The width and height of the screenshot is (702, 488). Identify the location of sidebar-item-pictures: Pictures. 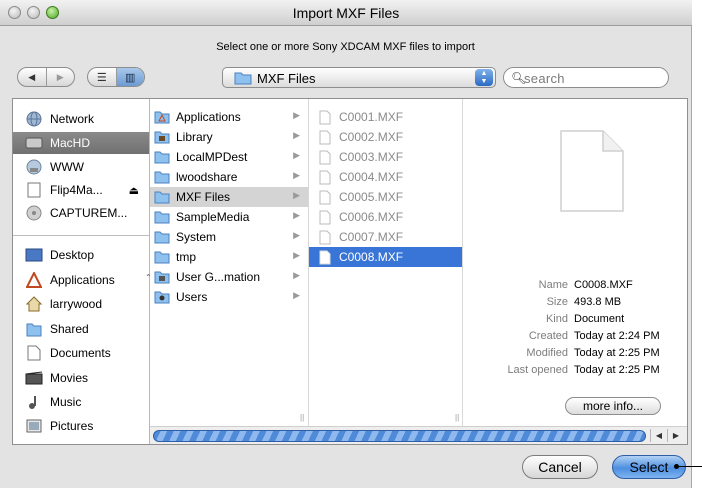
(81, 426).